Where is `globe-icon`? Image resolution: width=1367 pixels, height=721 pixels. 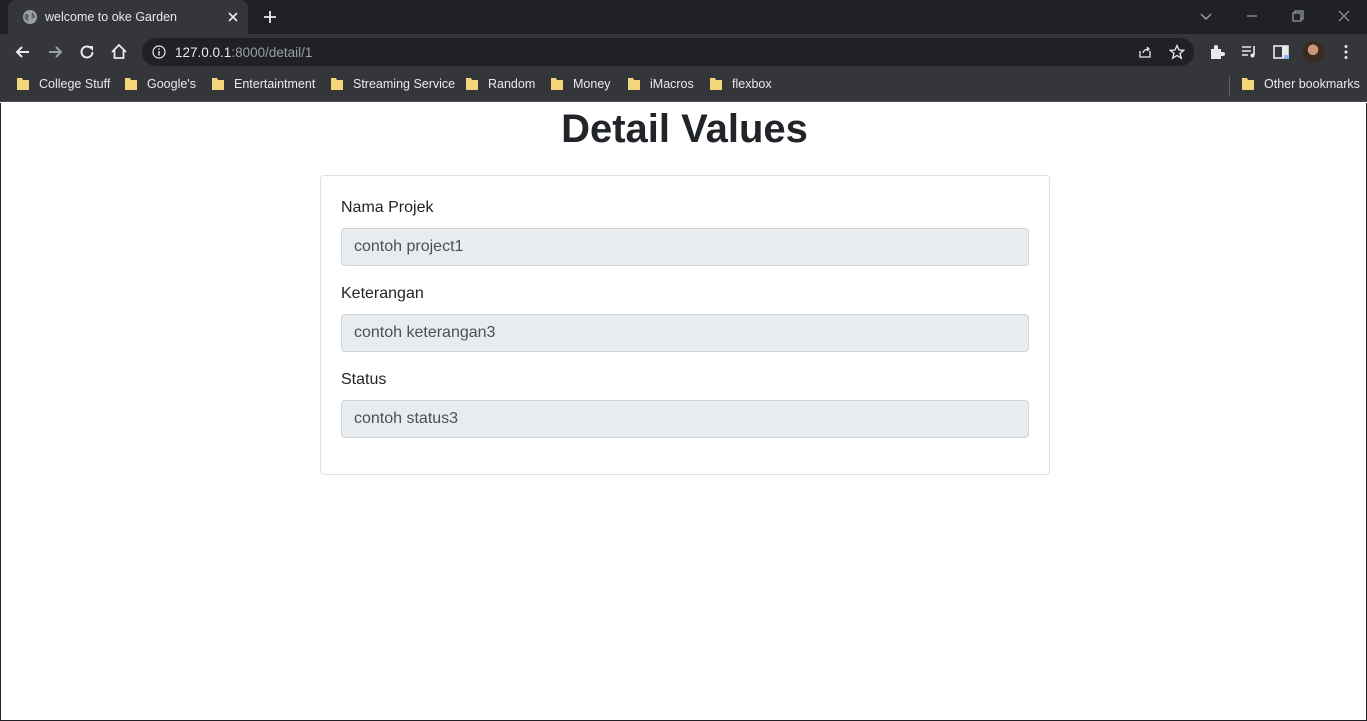
globe-icon is located at coordinates (30, 17).